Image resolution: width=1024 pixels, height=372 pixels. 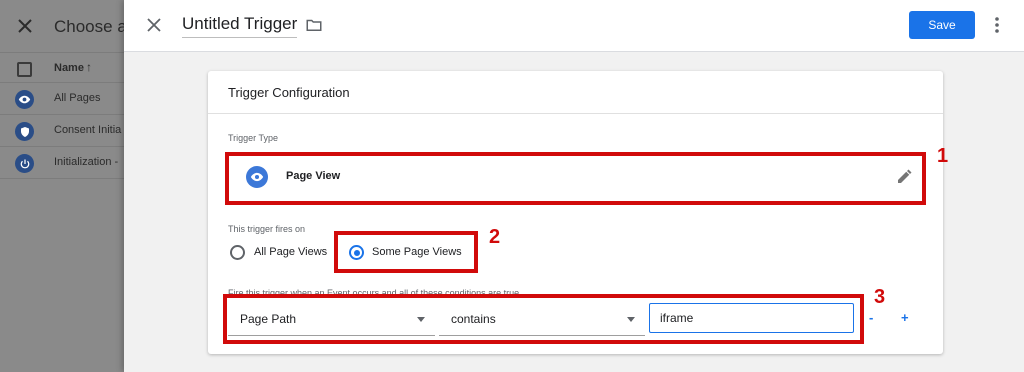 What do you see at coordinates (314, 25) in the screenshot?
I see `folder-icon` at bounding box center [314, 25].